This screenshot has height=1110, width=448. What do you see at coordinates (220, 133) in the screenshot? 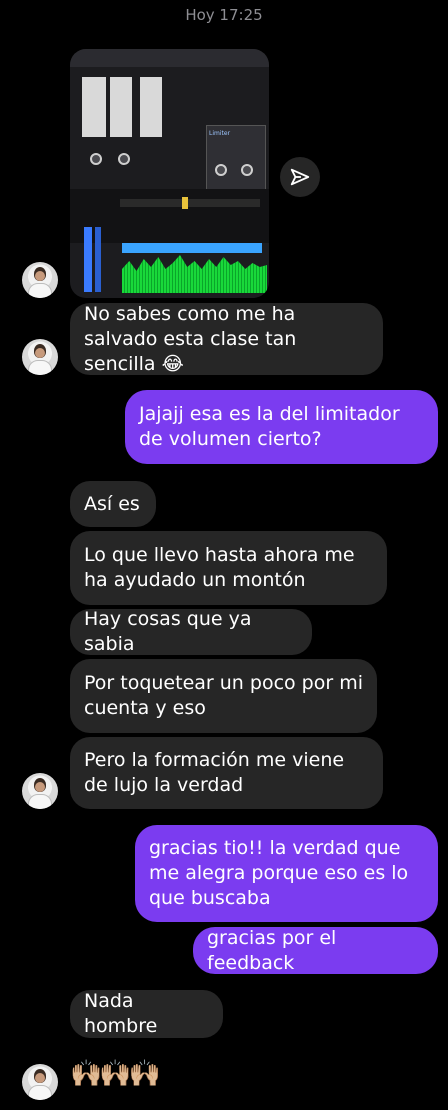
I see `photo-dialog-title: Limiter` at bounding box center [220, 133].